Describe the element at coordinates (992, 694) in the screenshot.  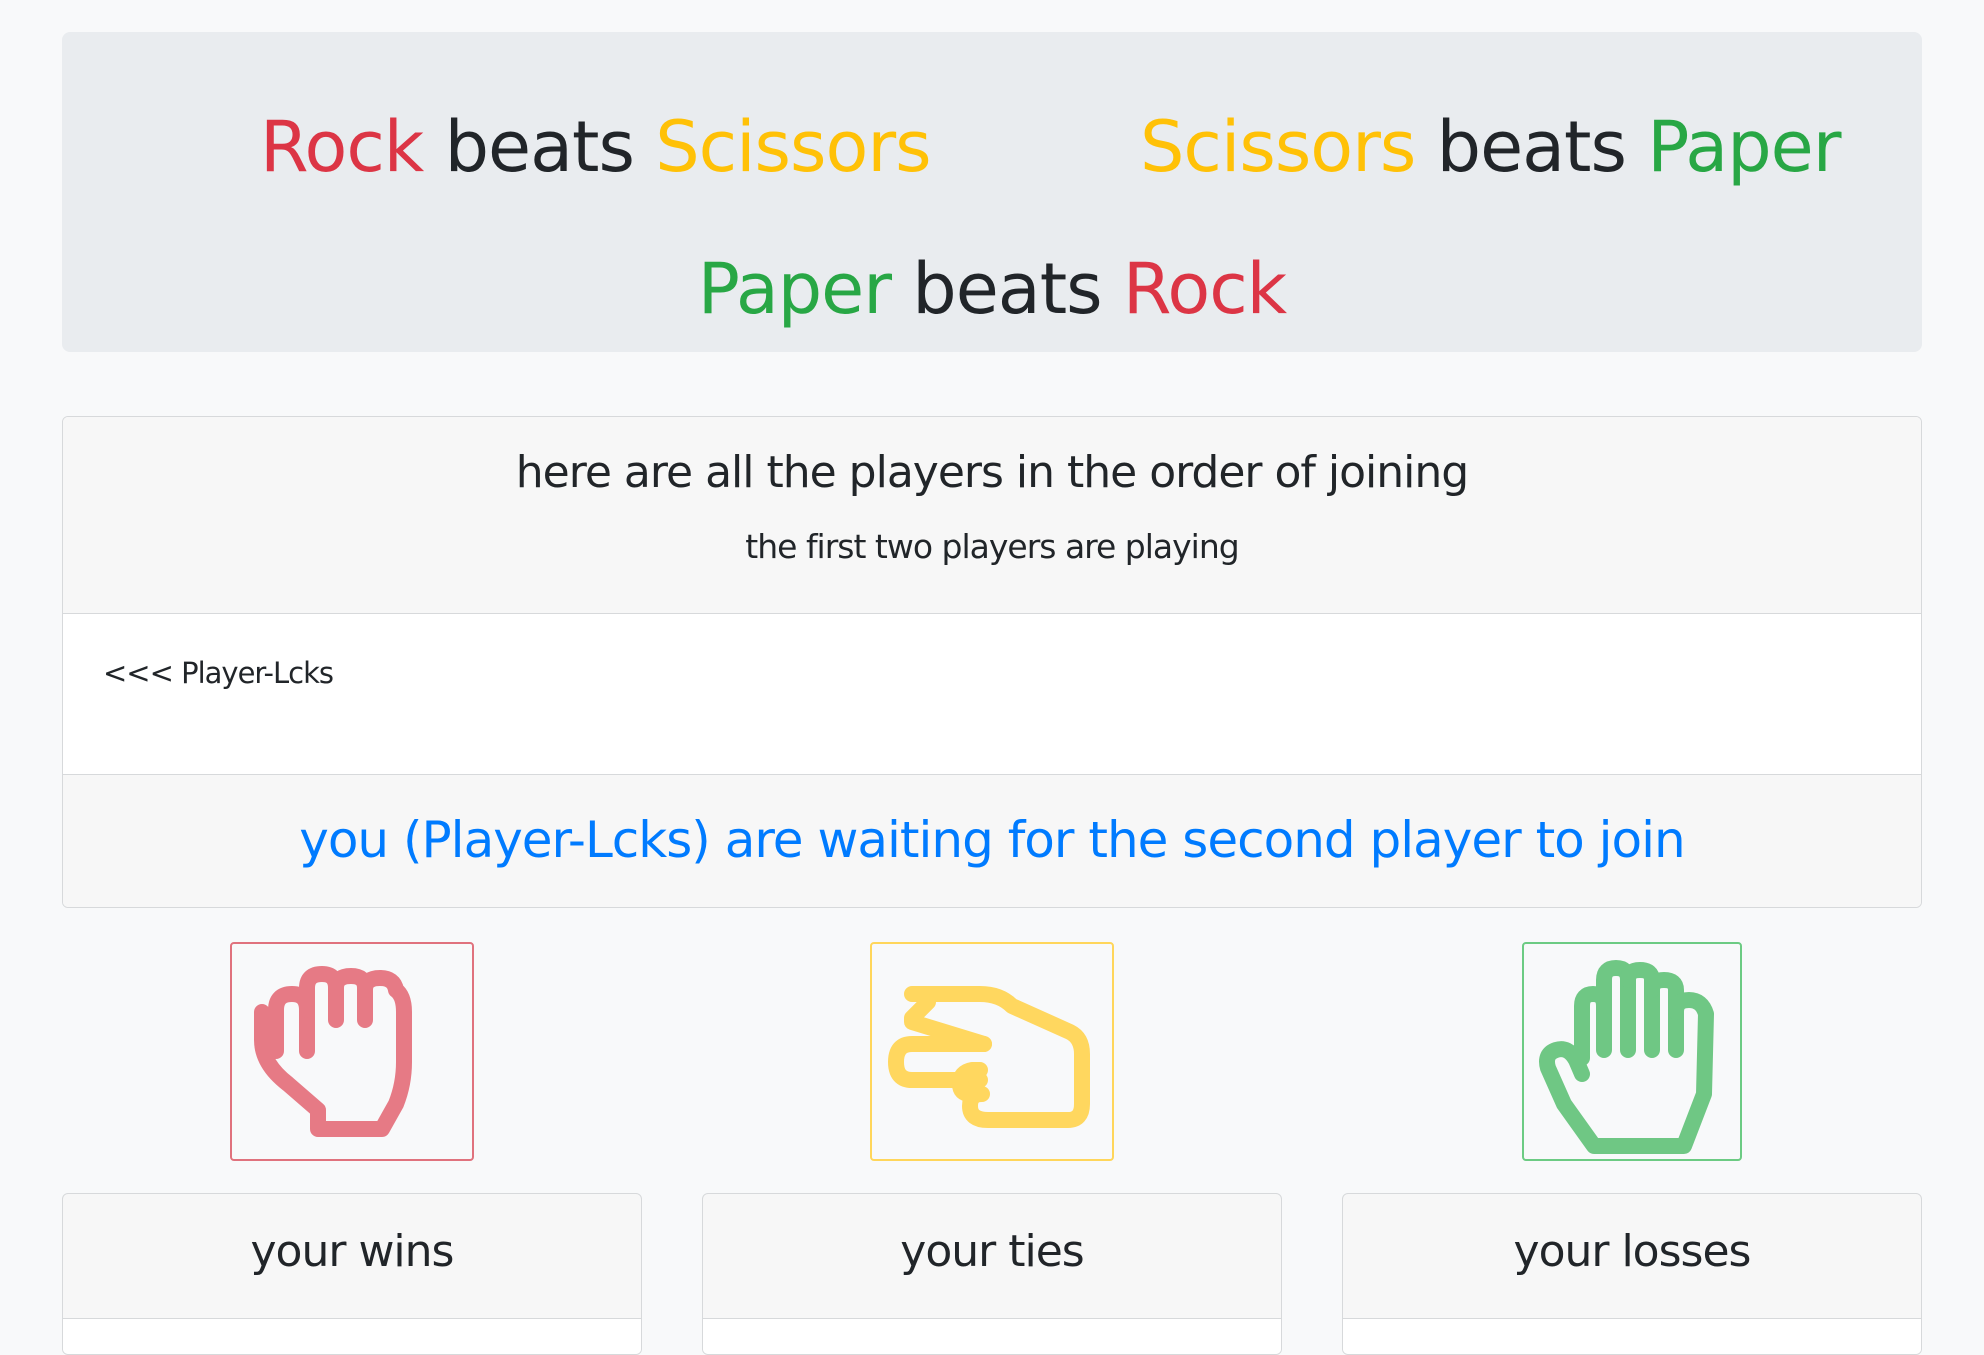
I see `players-list: <<< Player-Lcks` at that location.